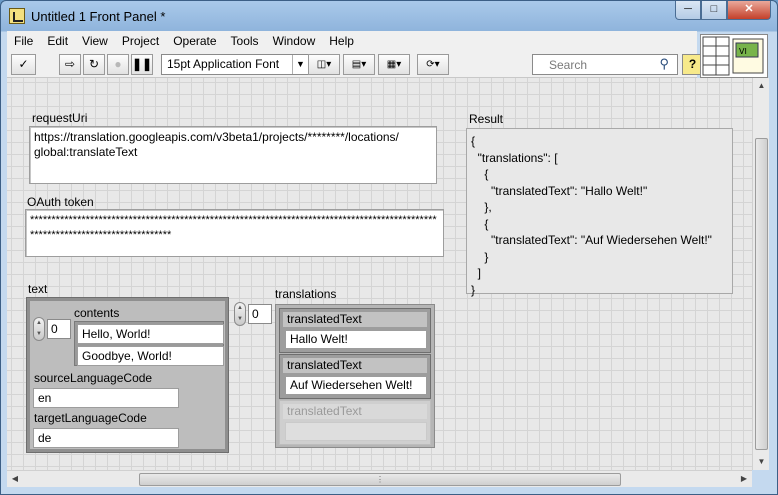 This screenshot has height=495, width=778. I want to click on close-button: ✕, so click(749, 10).